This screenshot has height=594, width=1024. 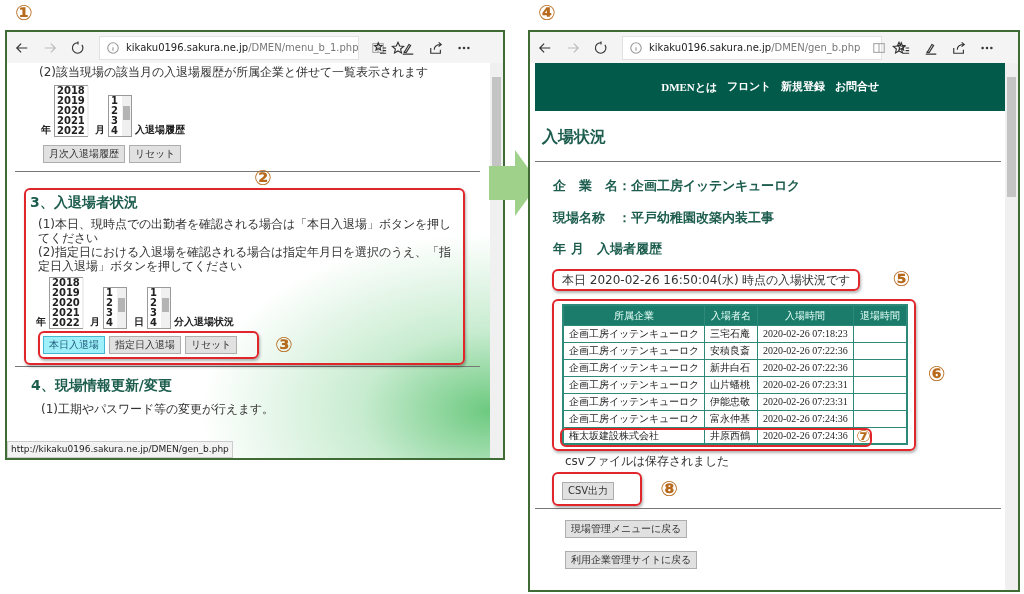 What do you see at coordinates (731, 367) in the screenshot?
I see `table-cell: 新井白石` at bounding box center [731, 367].